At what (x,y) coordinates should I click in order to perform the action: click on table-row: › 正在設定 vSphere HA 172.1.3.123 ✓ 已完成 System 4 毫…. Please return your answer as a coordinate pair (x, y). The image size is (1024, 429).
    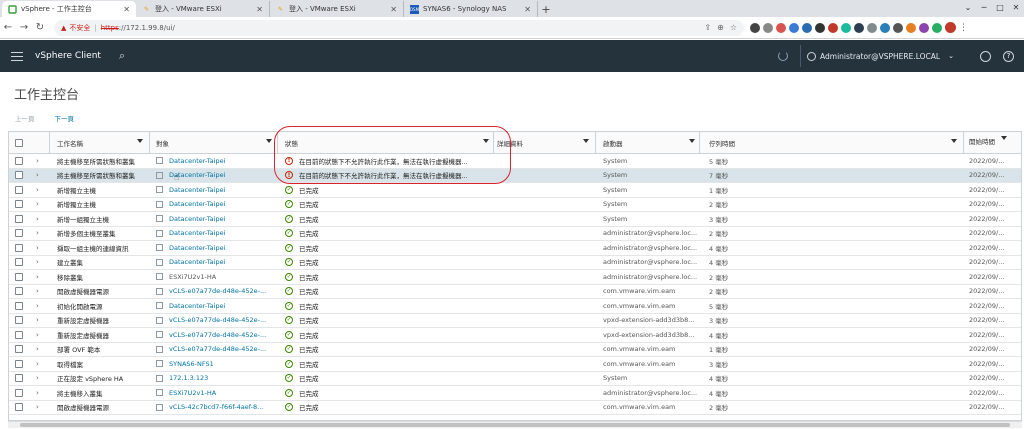
    Looking at the image, I should click on (515, 379).